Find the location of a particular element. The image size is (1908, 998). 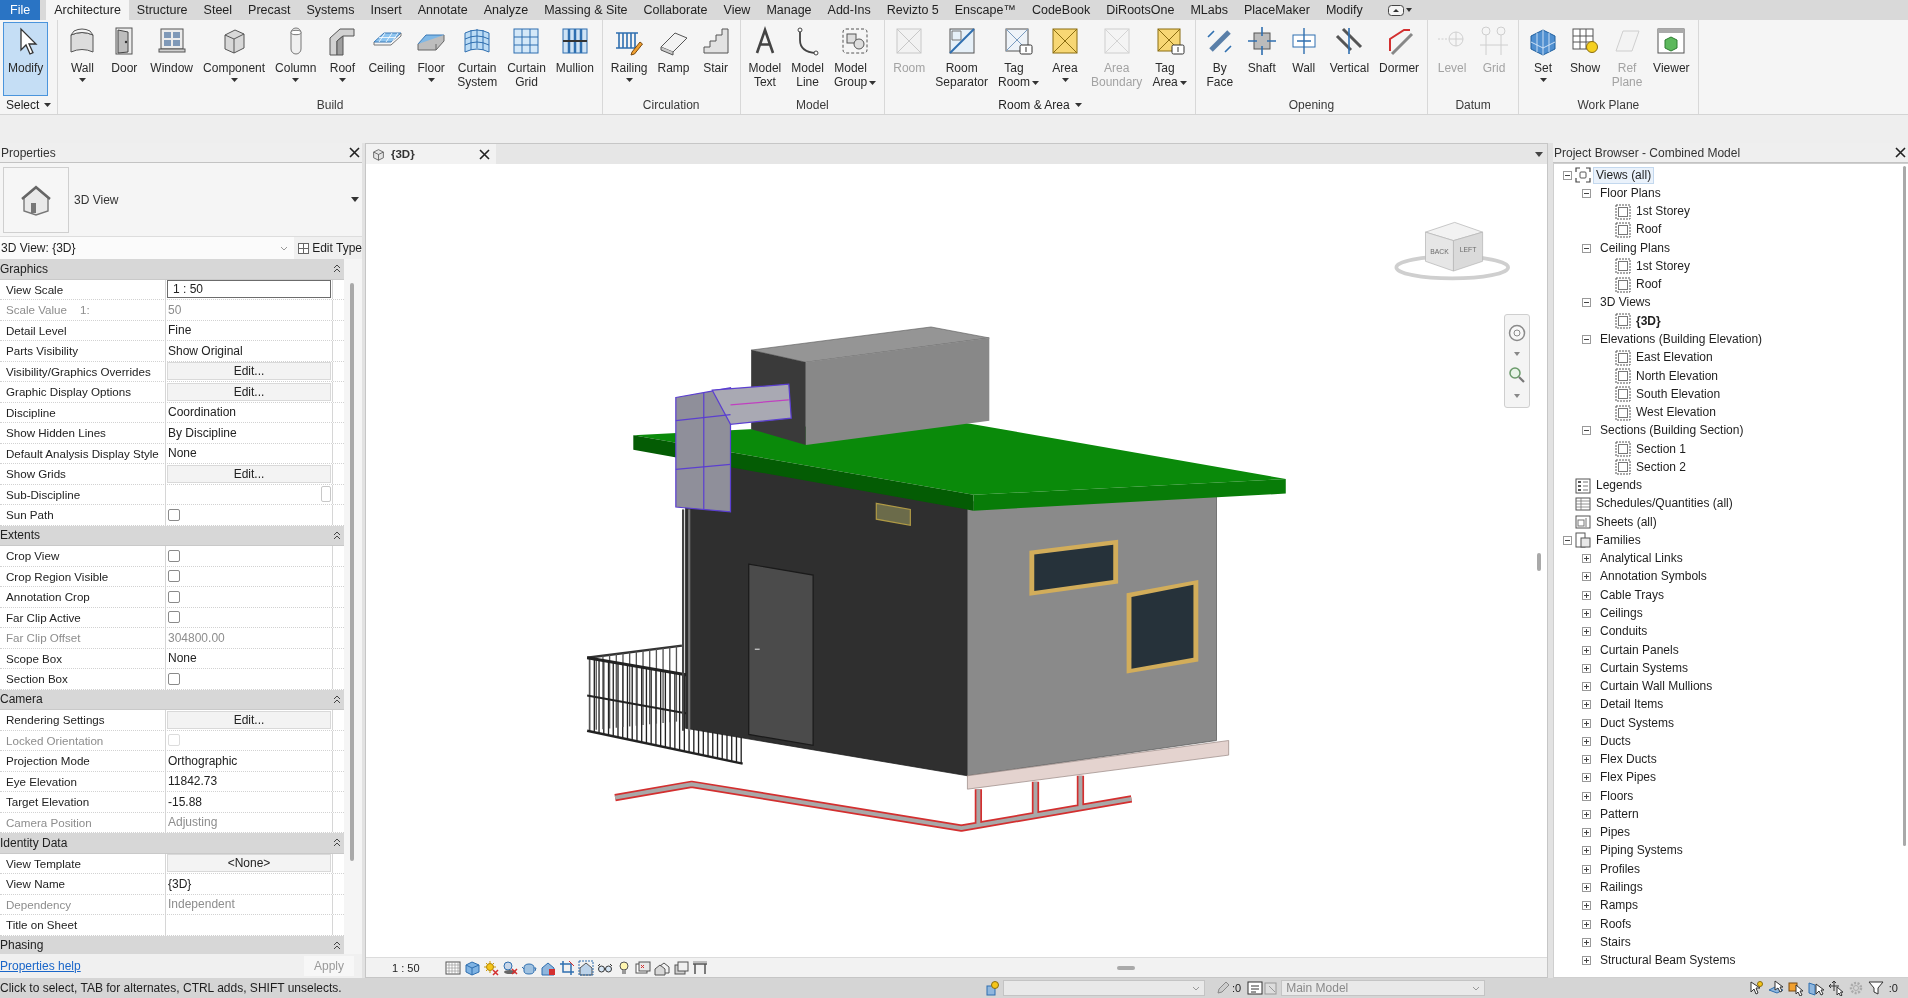

cube-icon is located at coordinates (471, 967).